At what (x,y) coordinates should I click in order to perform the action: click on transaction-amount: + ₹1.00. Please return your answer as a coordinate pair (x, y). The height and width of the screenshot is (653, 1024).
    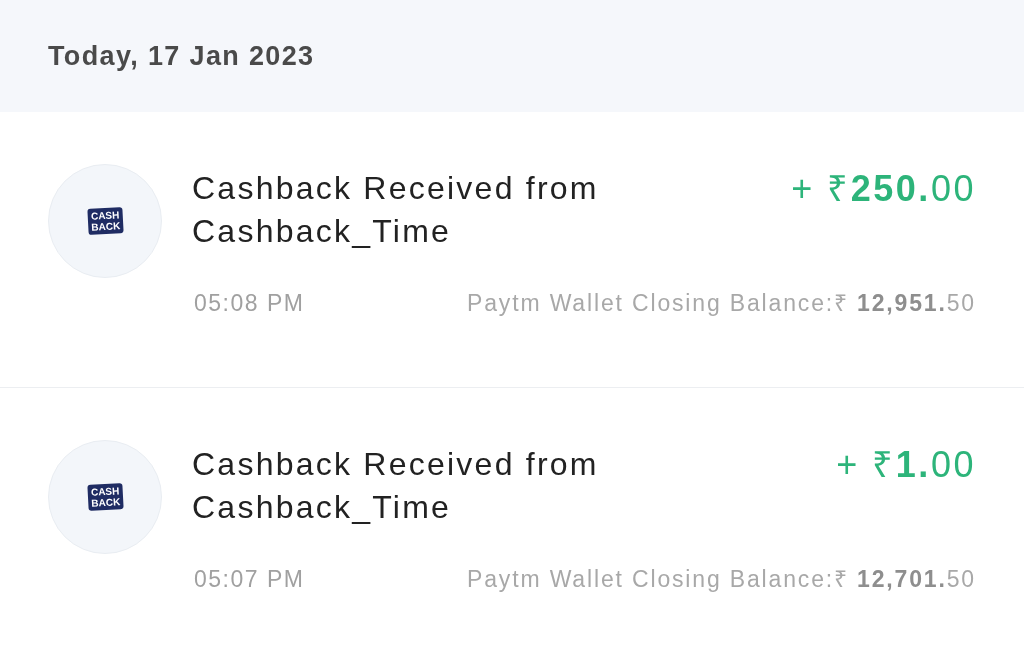
    Looking at the image, I should click on (906, 464).